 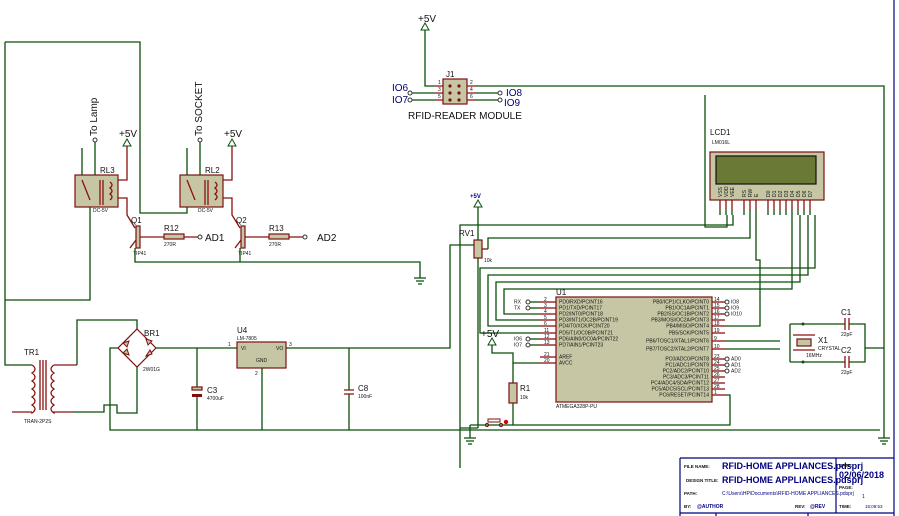 I want to click on pin-label: 4, so click(x=471, y=90).